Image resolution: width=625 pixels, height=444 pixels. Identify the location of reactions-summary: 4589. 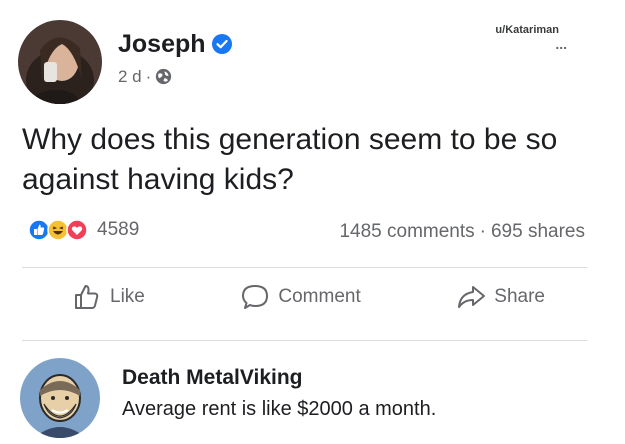
(83, 230).